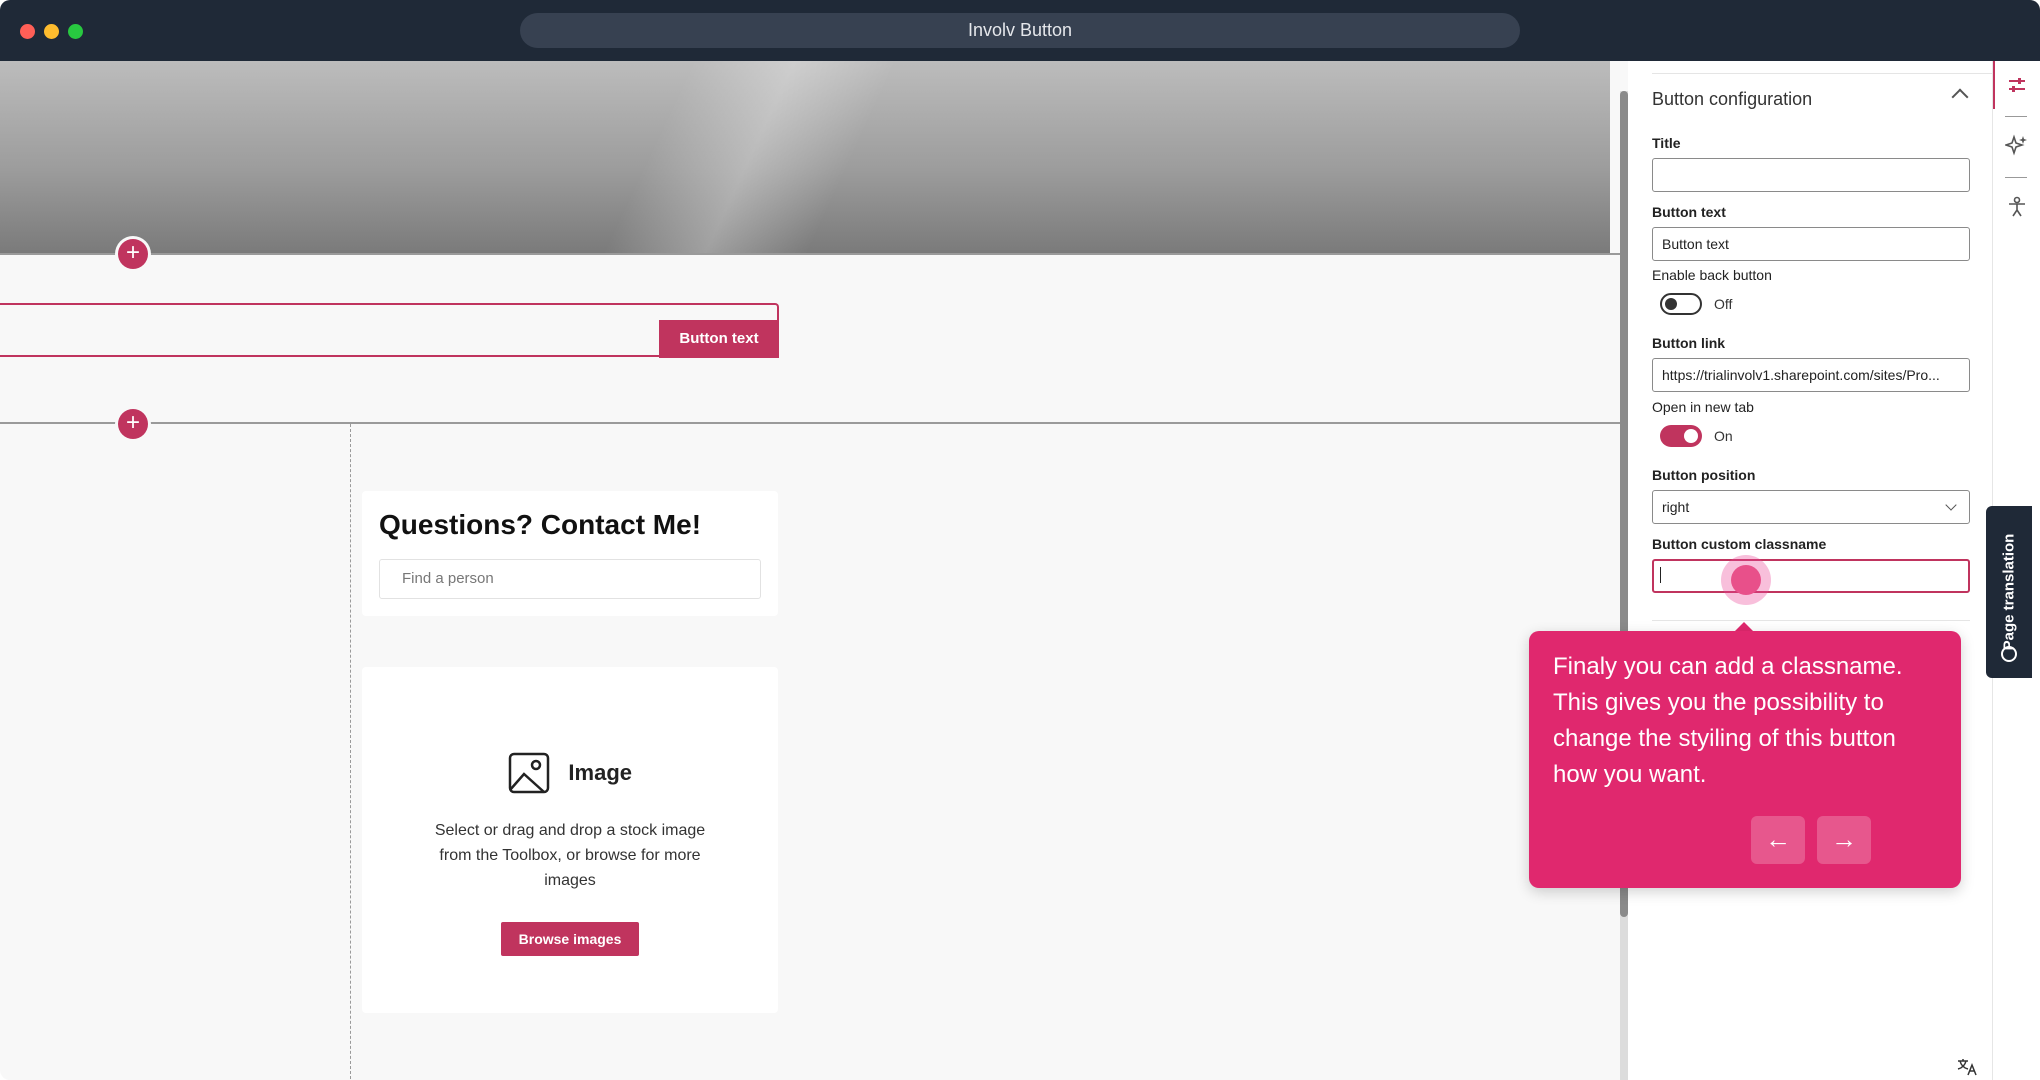 Image resolution: width=2040 pixels, height=1080 pixels. I want to click on chevron-down-icon, so click(1951, 505).